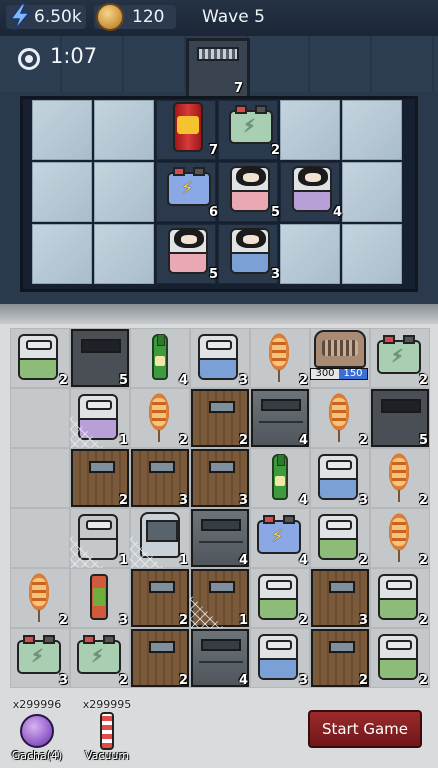 This screenshot has height=768, width=438. Describe the element at coordinates (40, 658) in the screenshot. I see `battery-item: ⚡ 3` at that location.